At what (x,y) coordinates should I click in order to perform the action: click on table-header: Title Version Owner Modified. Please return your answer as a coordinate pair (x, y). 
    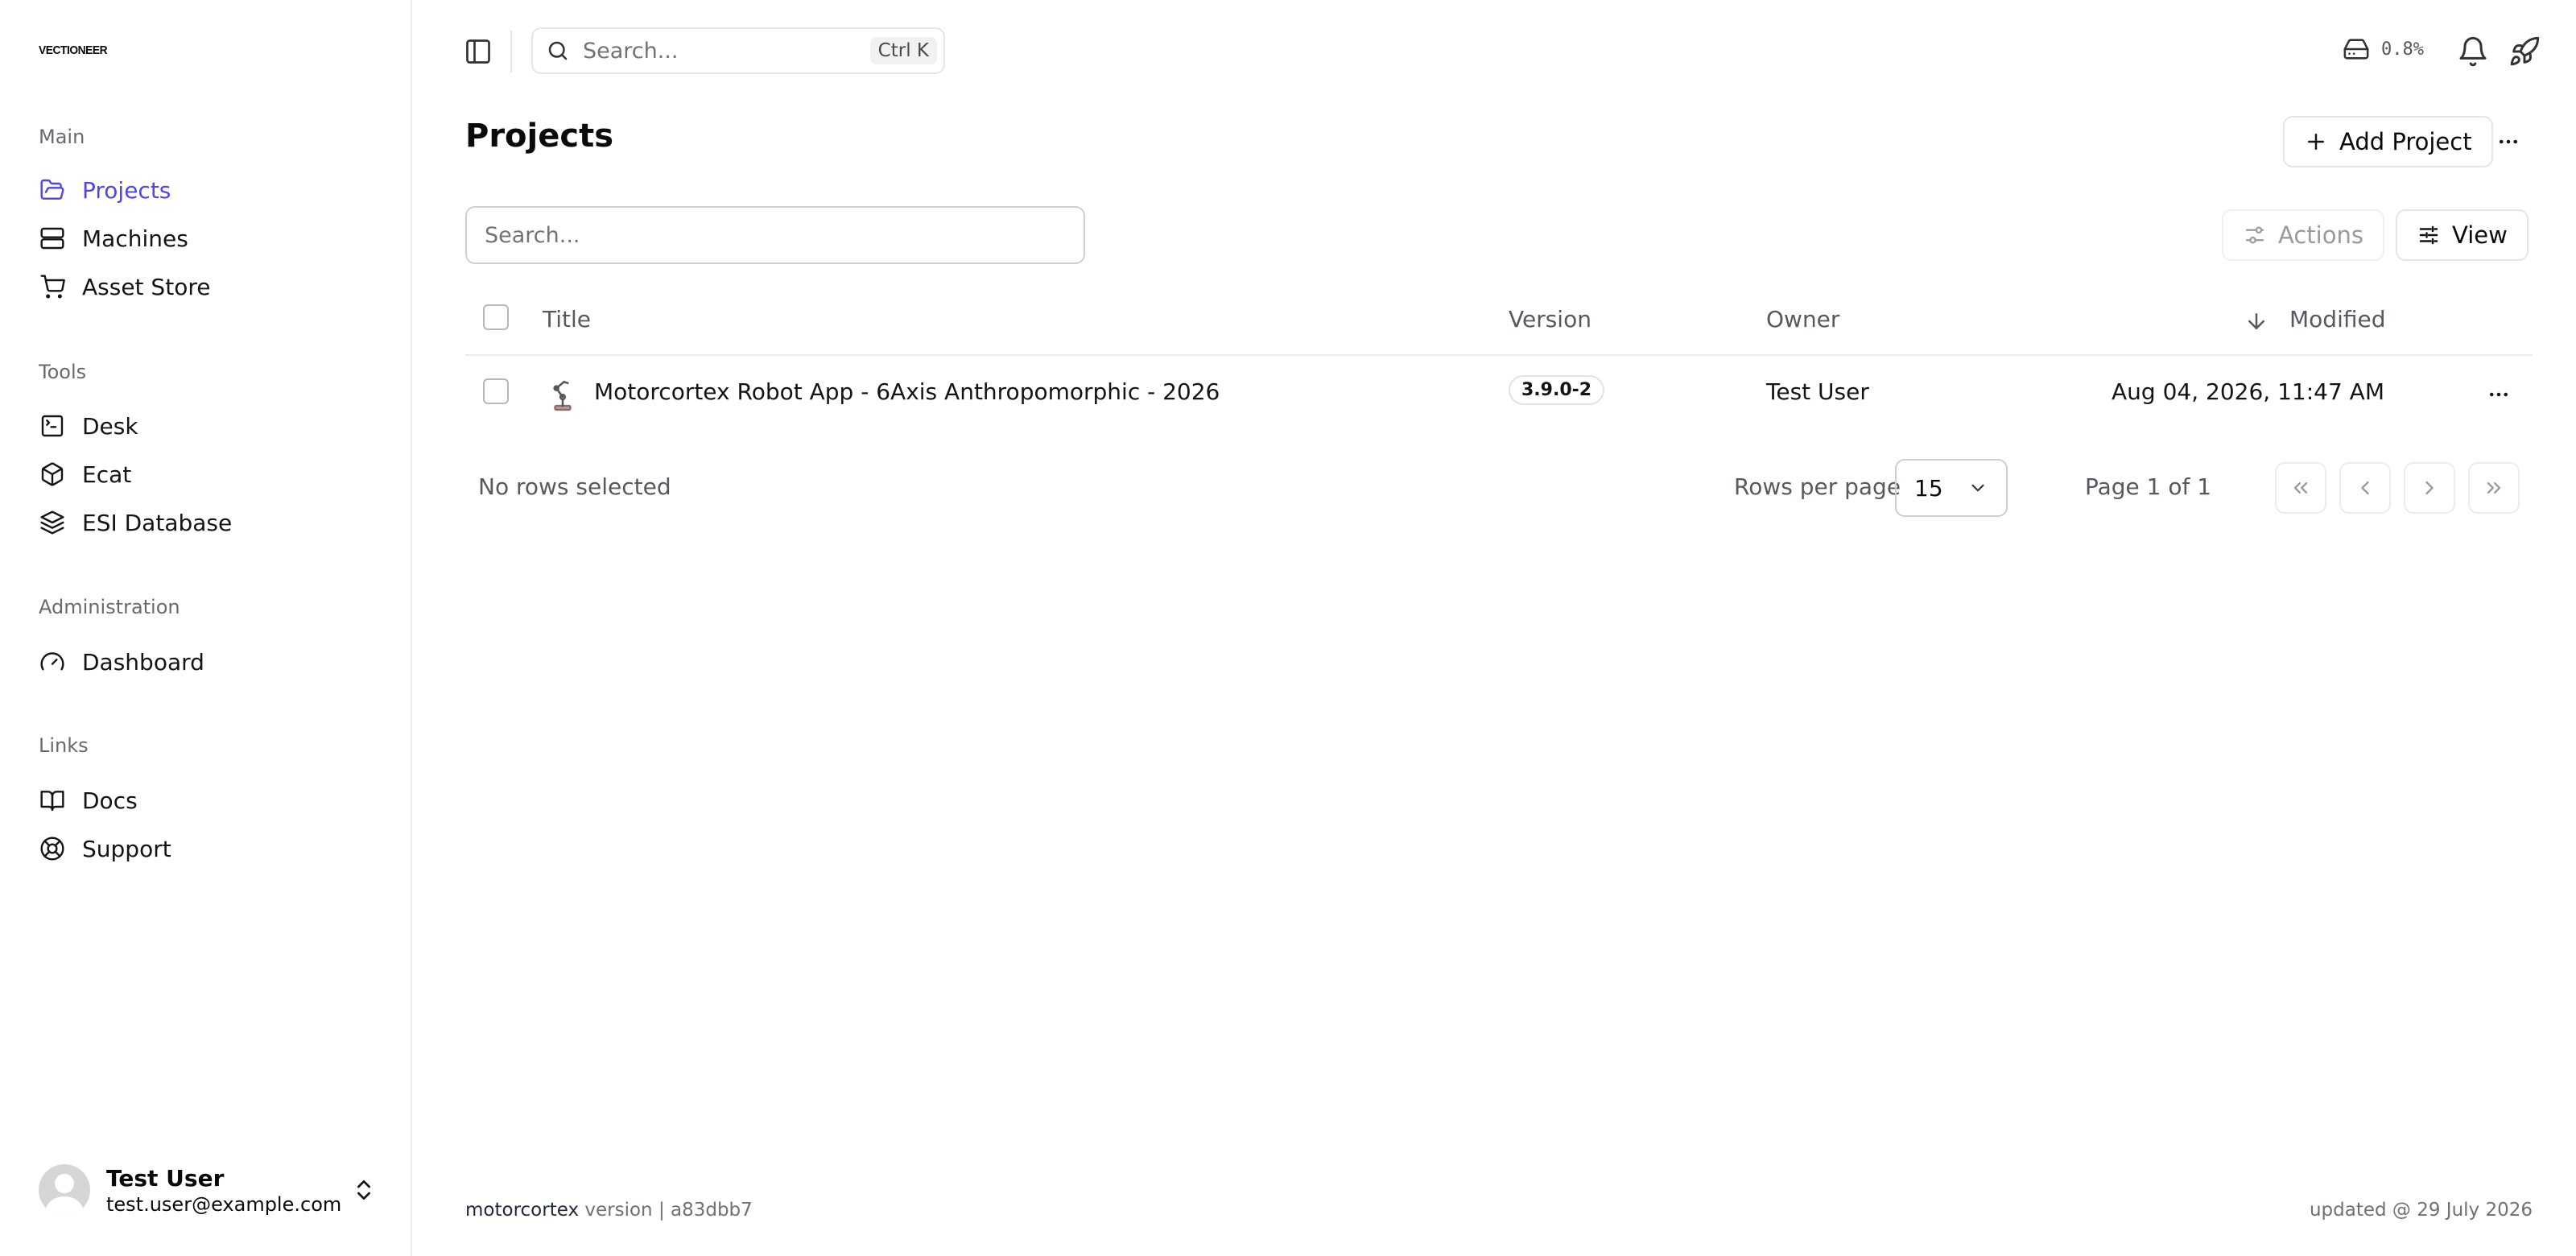
    Looking at the image, I should click on (1499, 323).